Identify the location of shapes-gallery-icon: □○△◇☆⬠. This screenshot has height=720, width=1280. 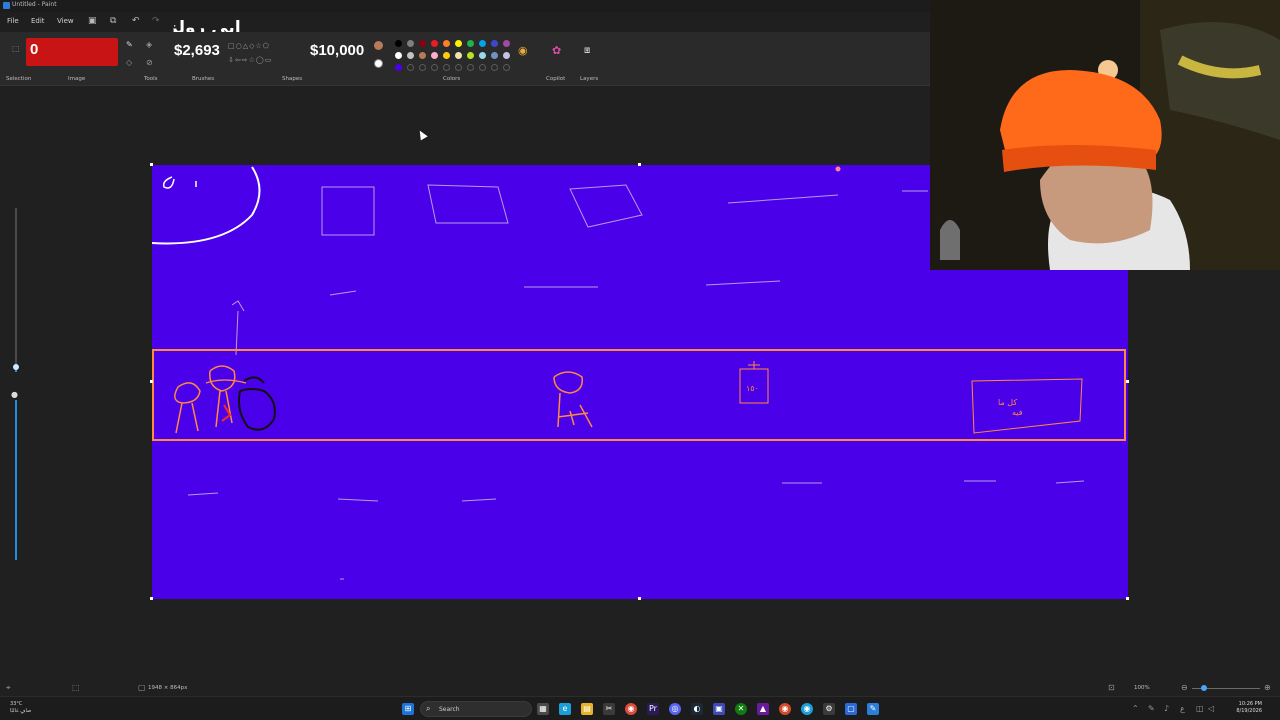
(249, 46).